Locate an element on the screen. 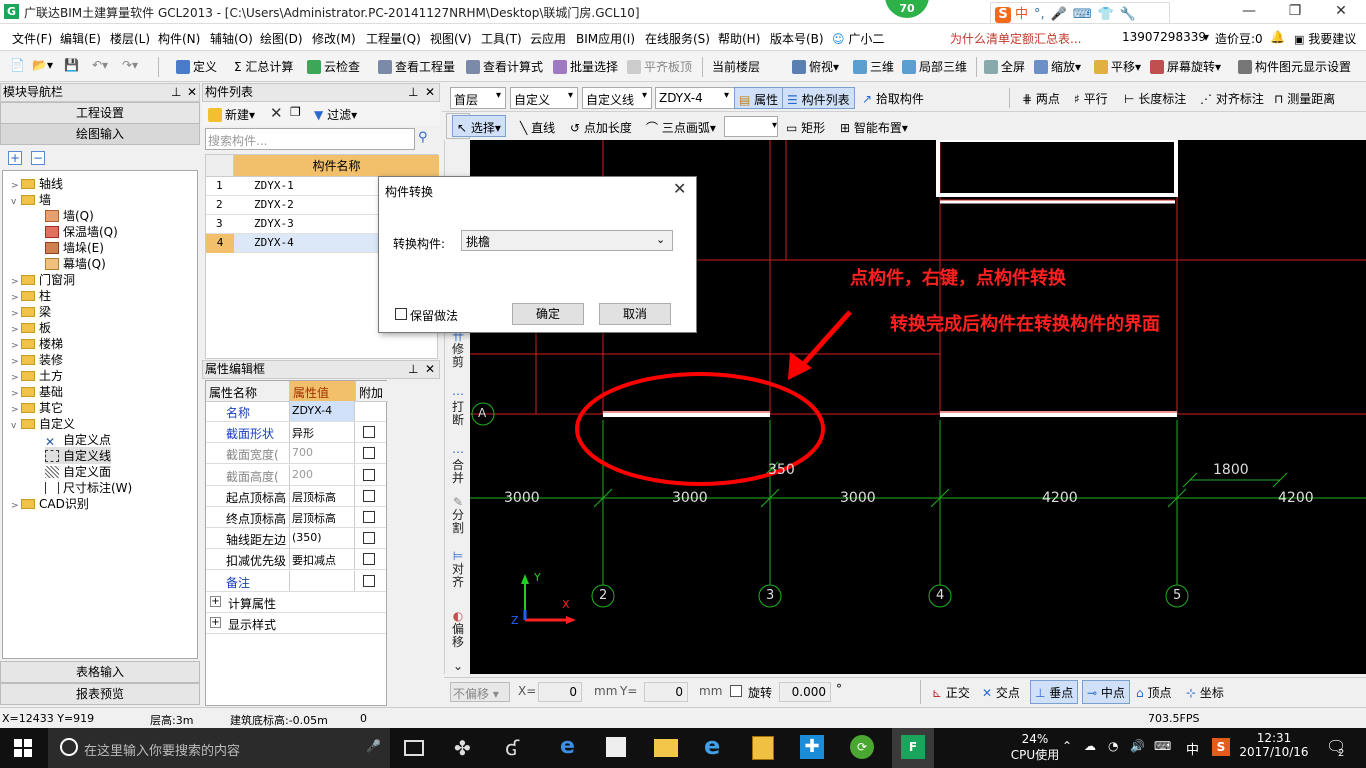  property-row: 截面高度(200 is located at coordinates (296, 475).